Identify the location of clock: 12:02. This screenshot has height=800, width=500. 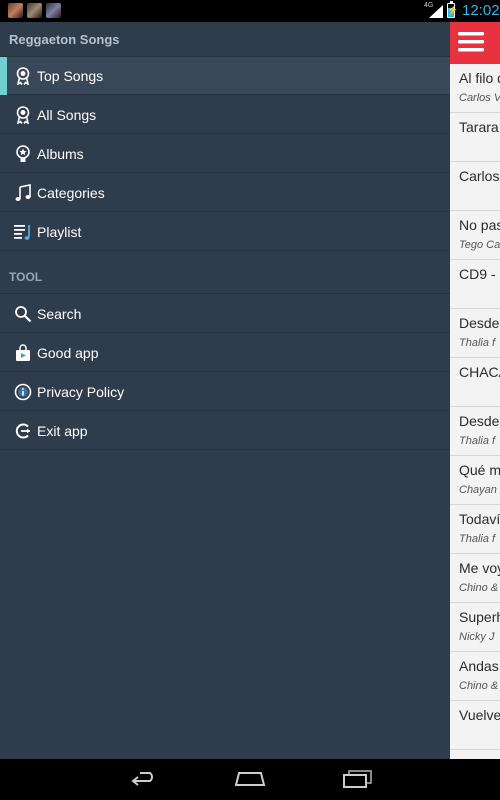
(481, 10).